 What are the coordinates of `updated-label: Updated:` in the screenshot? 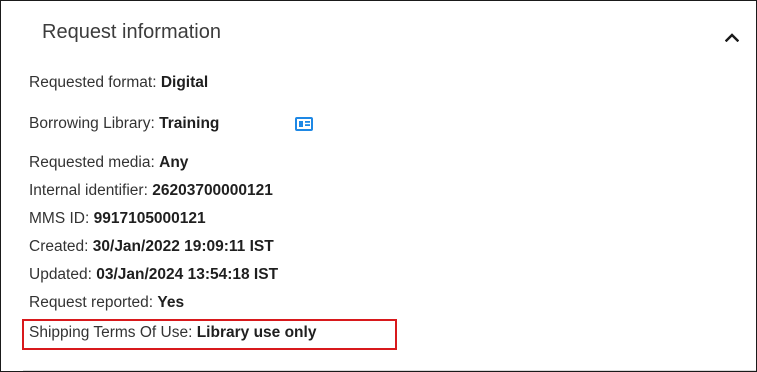 It's located at (60, 274).